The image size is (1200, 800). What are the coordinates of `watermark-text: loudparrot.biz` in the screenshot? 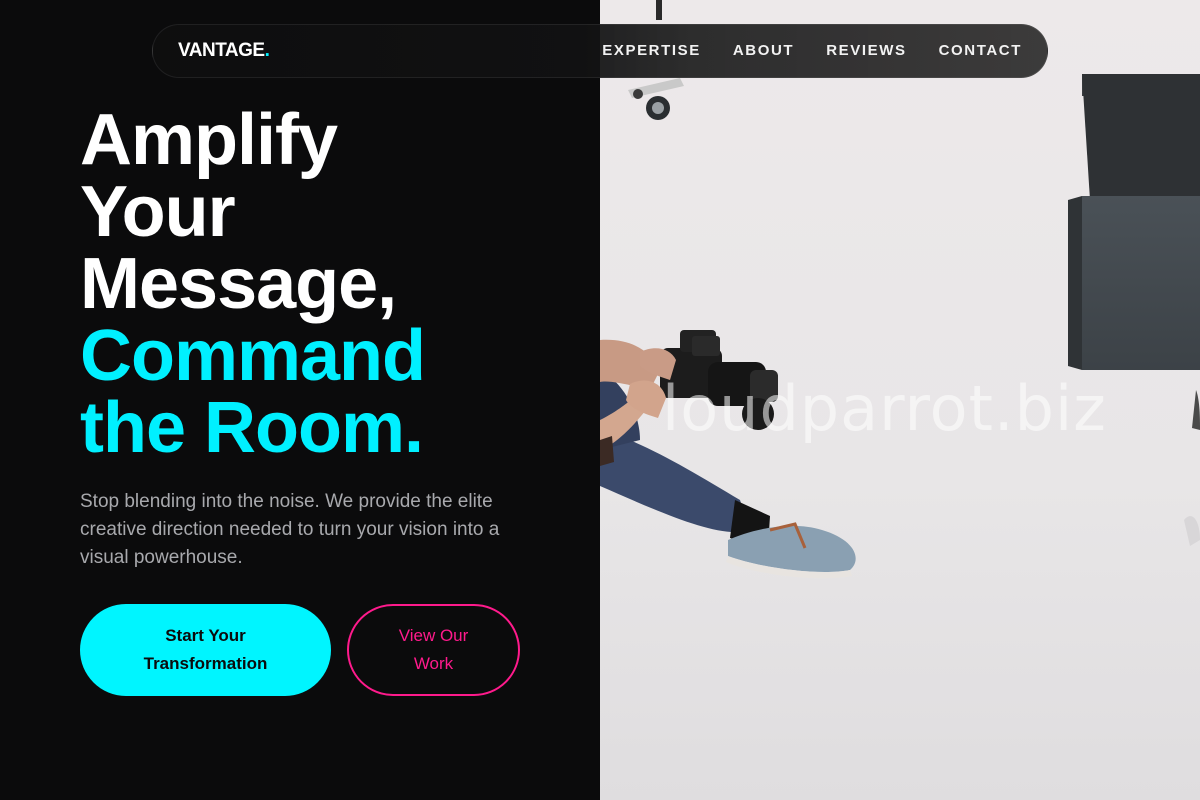 It's located at (884, 408).